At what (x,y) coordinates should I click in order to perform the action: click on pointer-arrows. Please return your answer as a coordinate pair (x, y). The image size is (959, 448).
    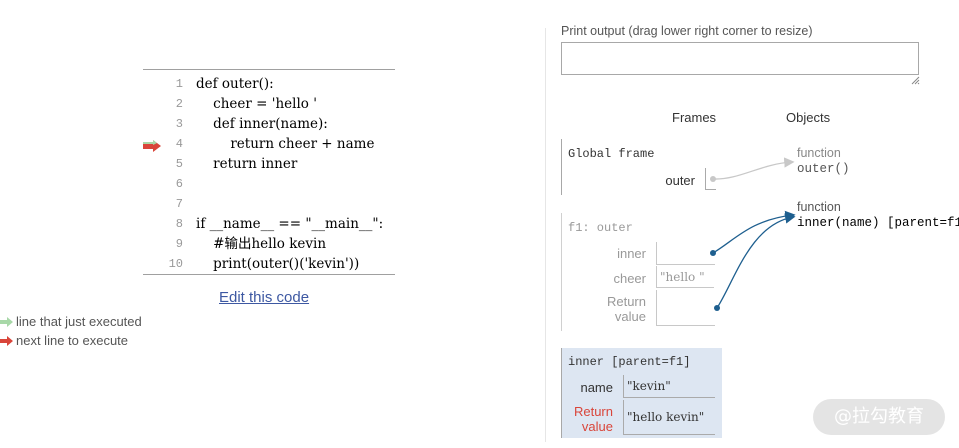
    Looking at the image, I should click on (753, 234).